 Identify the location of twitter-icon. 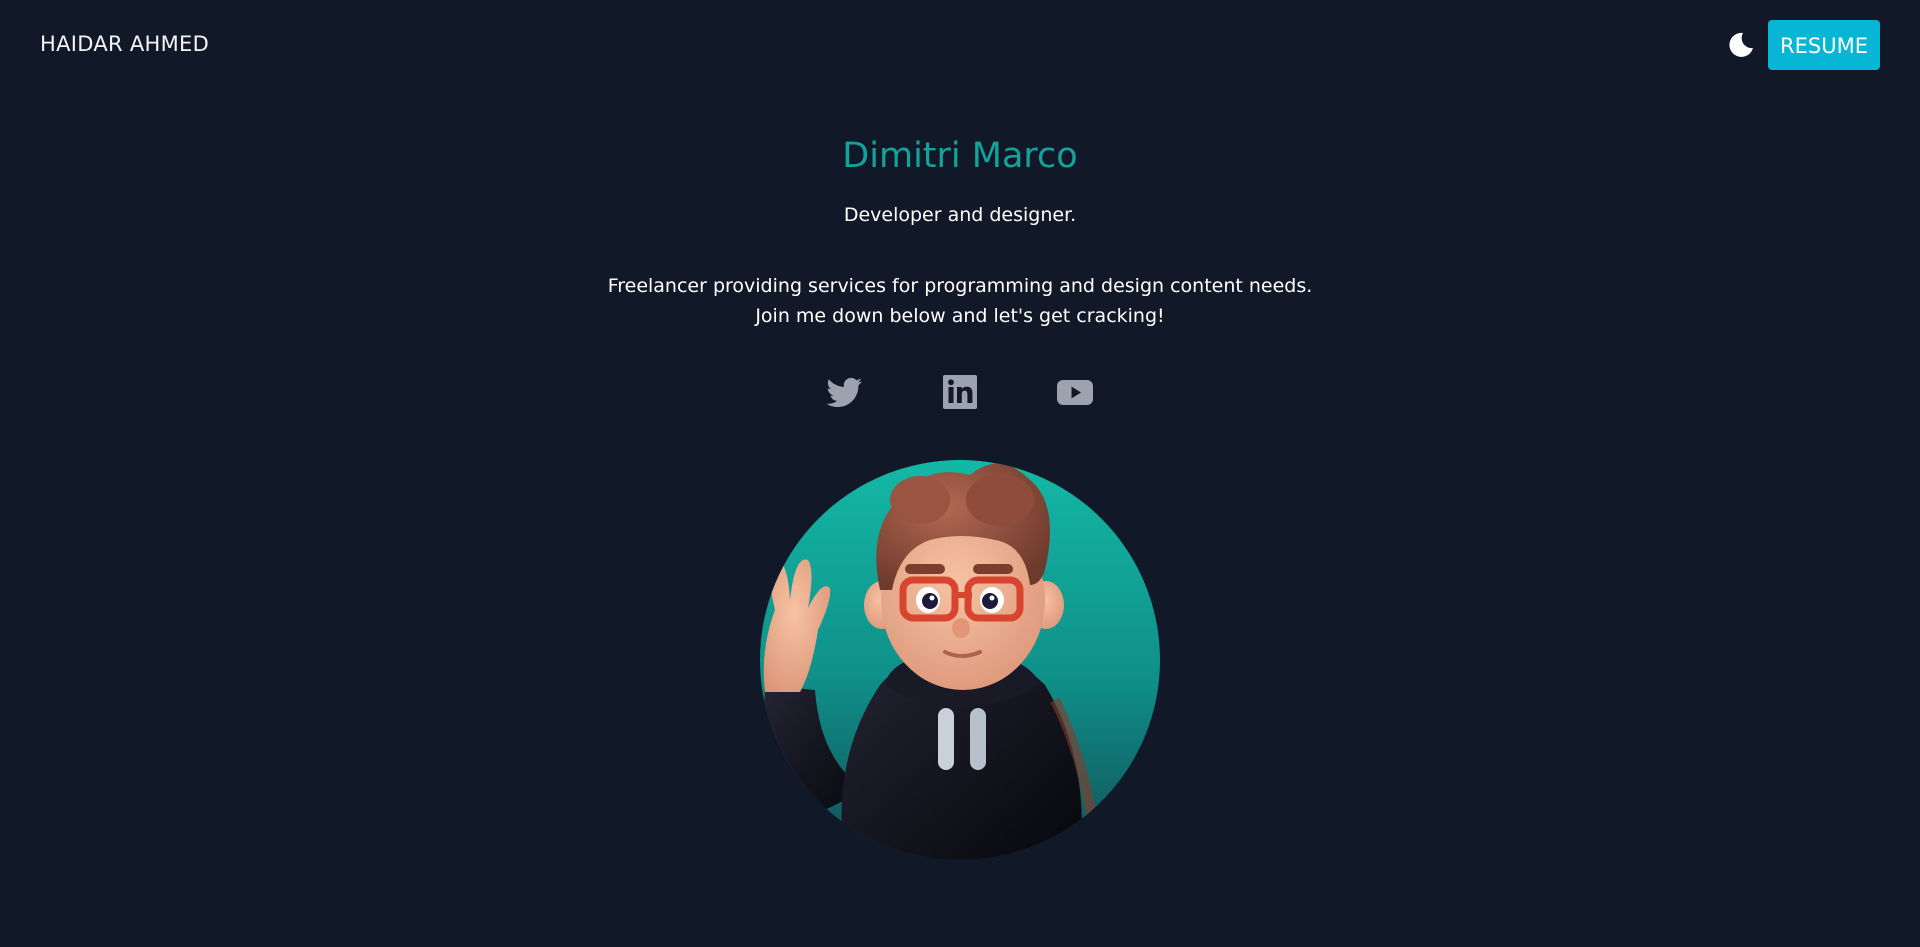
(844, 392).